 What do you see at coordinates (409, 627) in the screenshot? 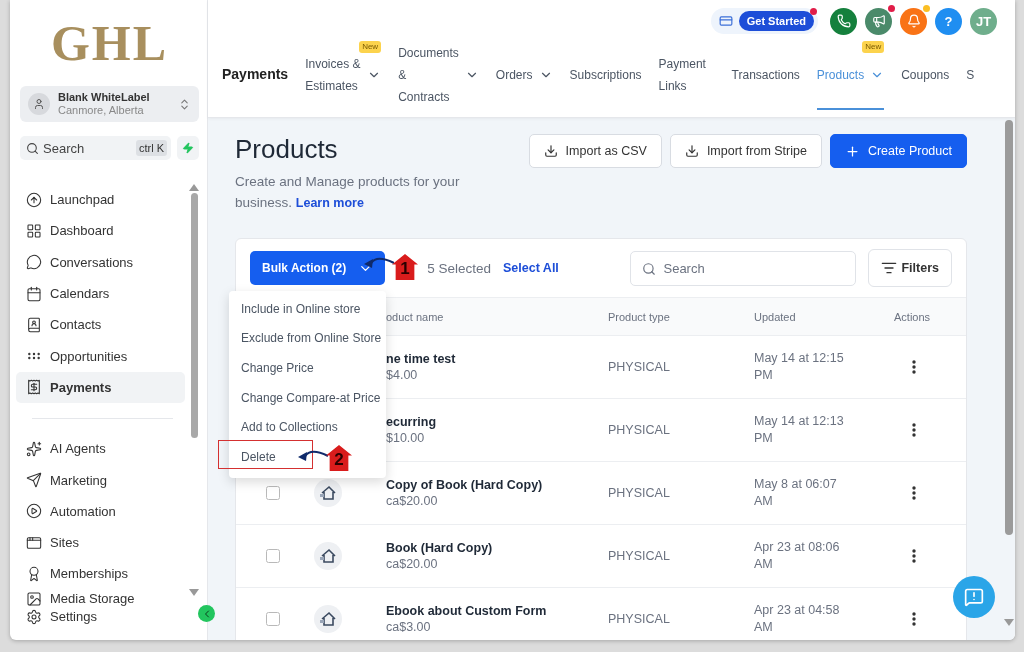
I see `product-price: ca$3.00` at bounding box center [409, 627].